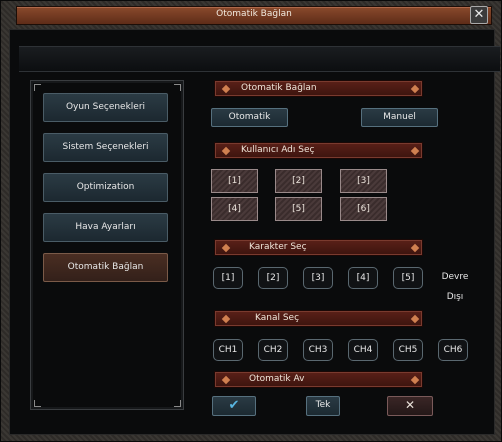  Describe the element at coordinates (234, 209) in the screenshot. I see `user-slot-4: [4]` at that location.